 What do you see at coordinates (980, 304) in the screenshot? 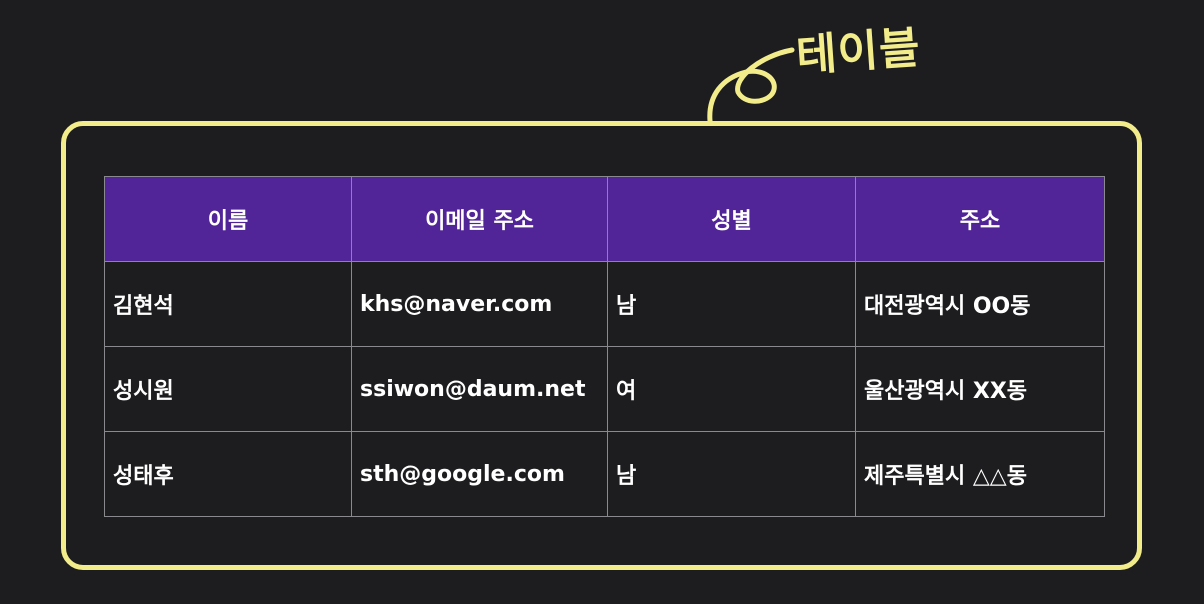
I see `cell-address: 대전광역시 OO동` at bounding box center [980, 304].